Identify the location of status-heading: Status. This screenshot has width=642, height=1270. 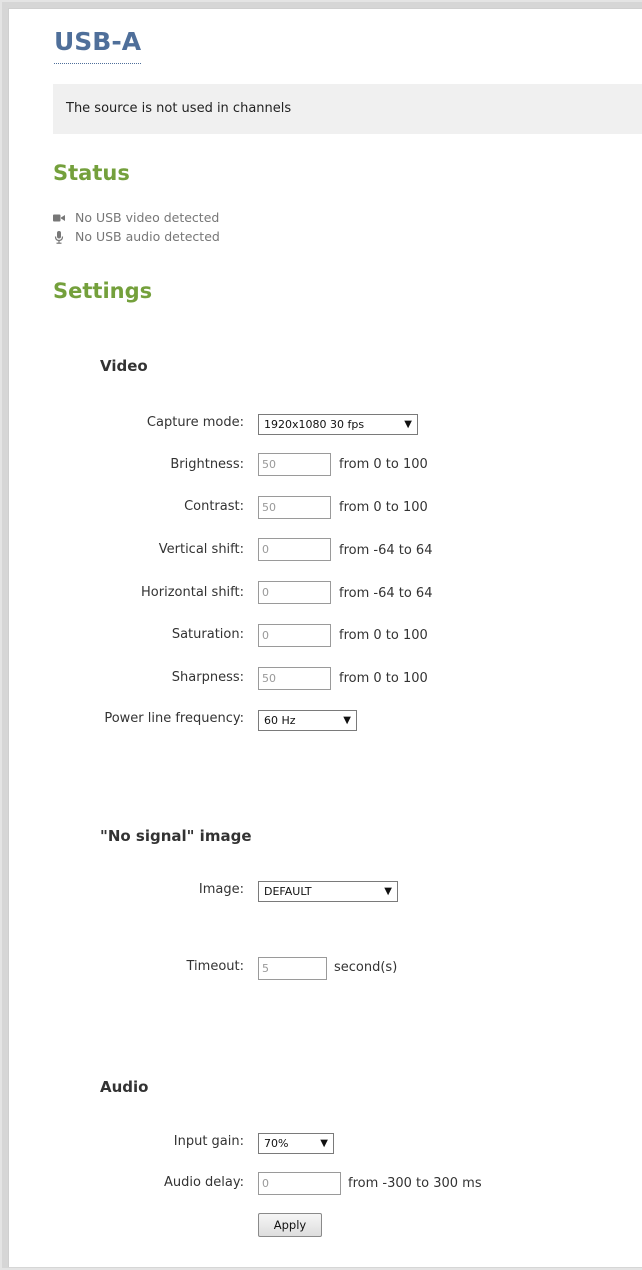
(91, 173).